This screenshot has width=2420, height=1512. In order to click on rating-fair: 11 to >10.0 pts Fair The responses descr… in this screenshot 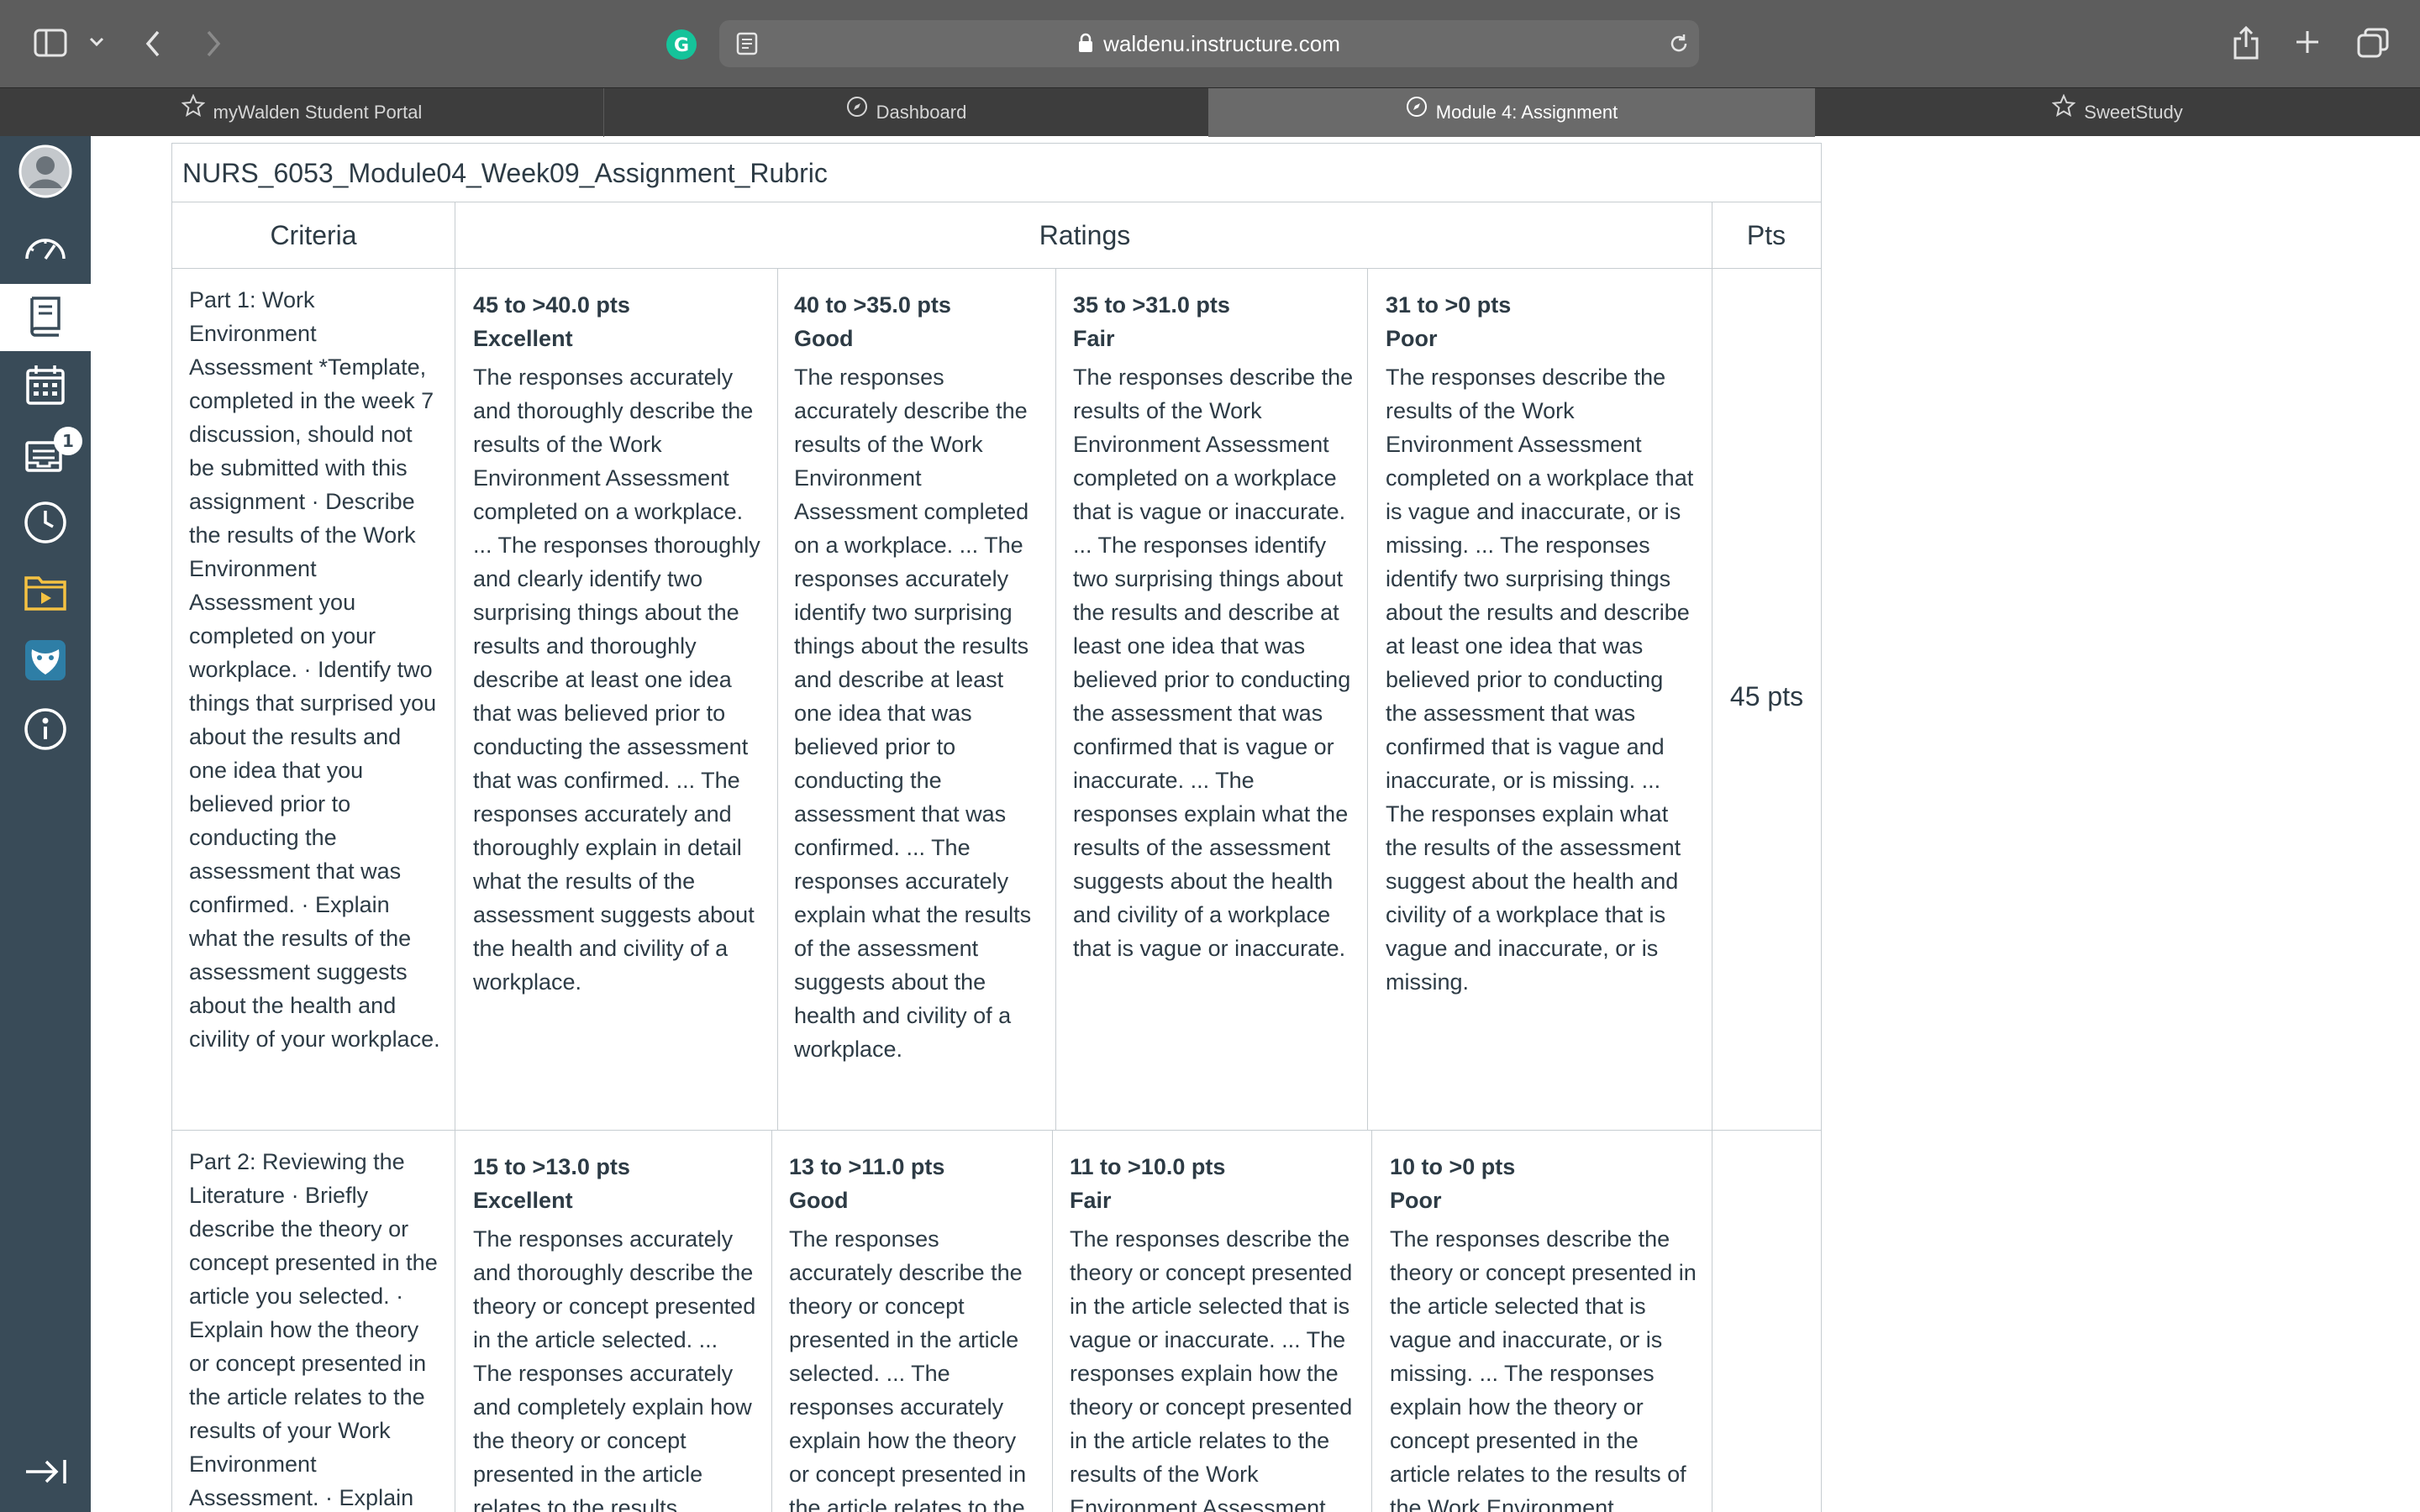, I will do `click(1214, 1331)`.